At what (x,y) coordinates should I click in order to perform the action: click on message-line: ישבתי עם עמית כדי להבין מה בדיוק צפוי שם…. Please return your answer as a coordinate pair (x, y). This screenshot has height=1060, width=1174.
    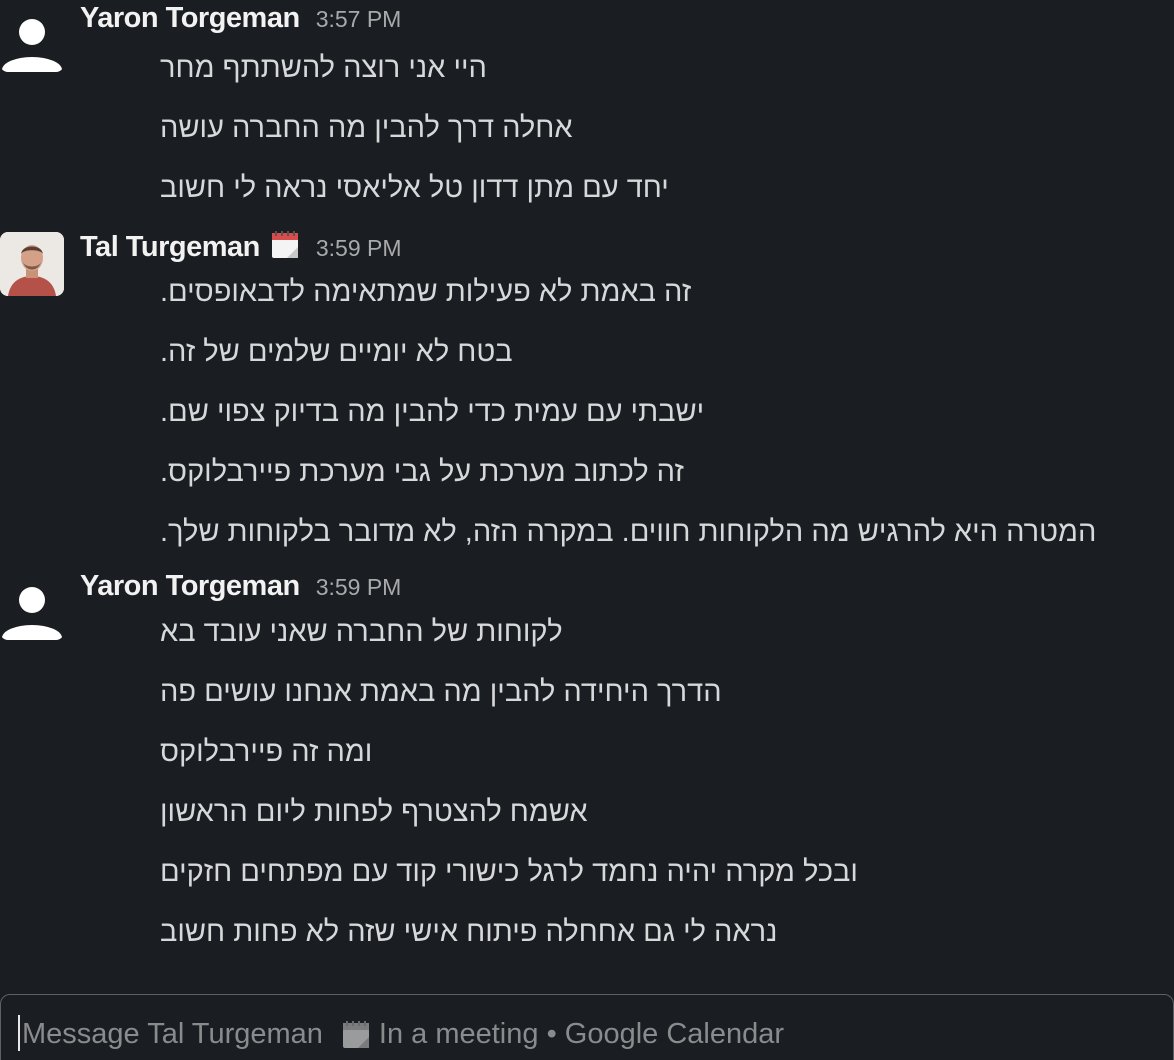
    Looking at the image, I should click on (432, 412).